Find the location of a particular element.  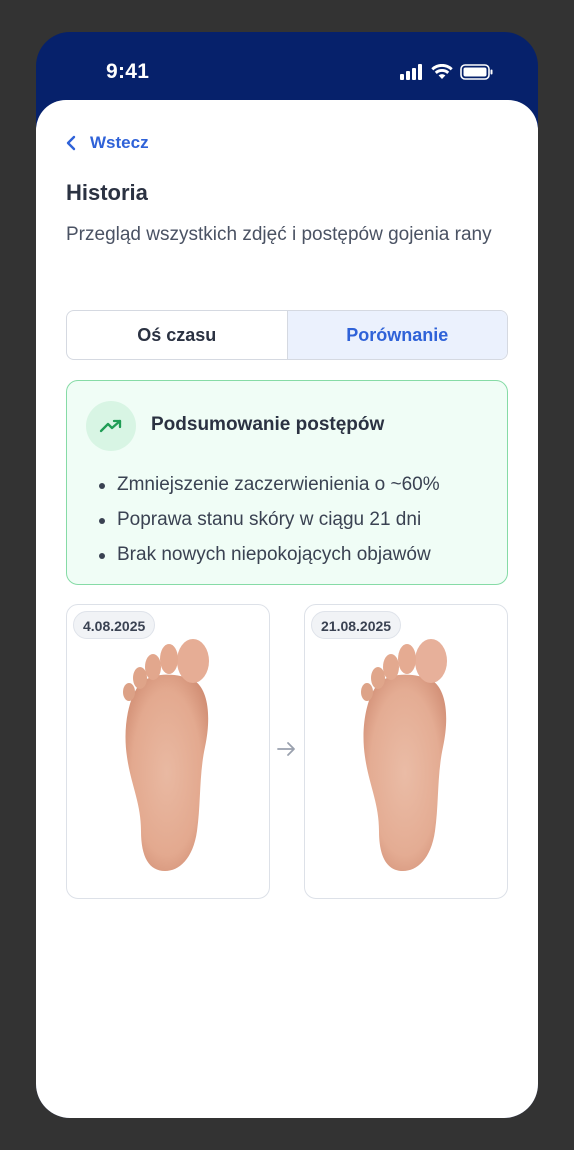

wifi-icon is located at coordinates (442, 71).